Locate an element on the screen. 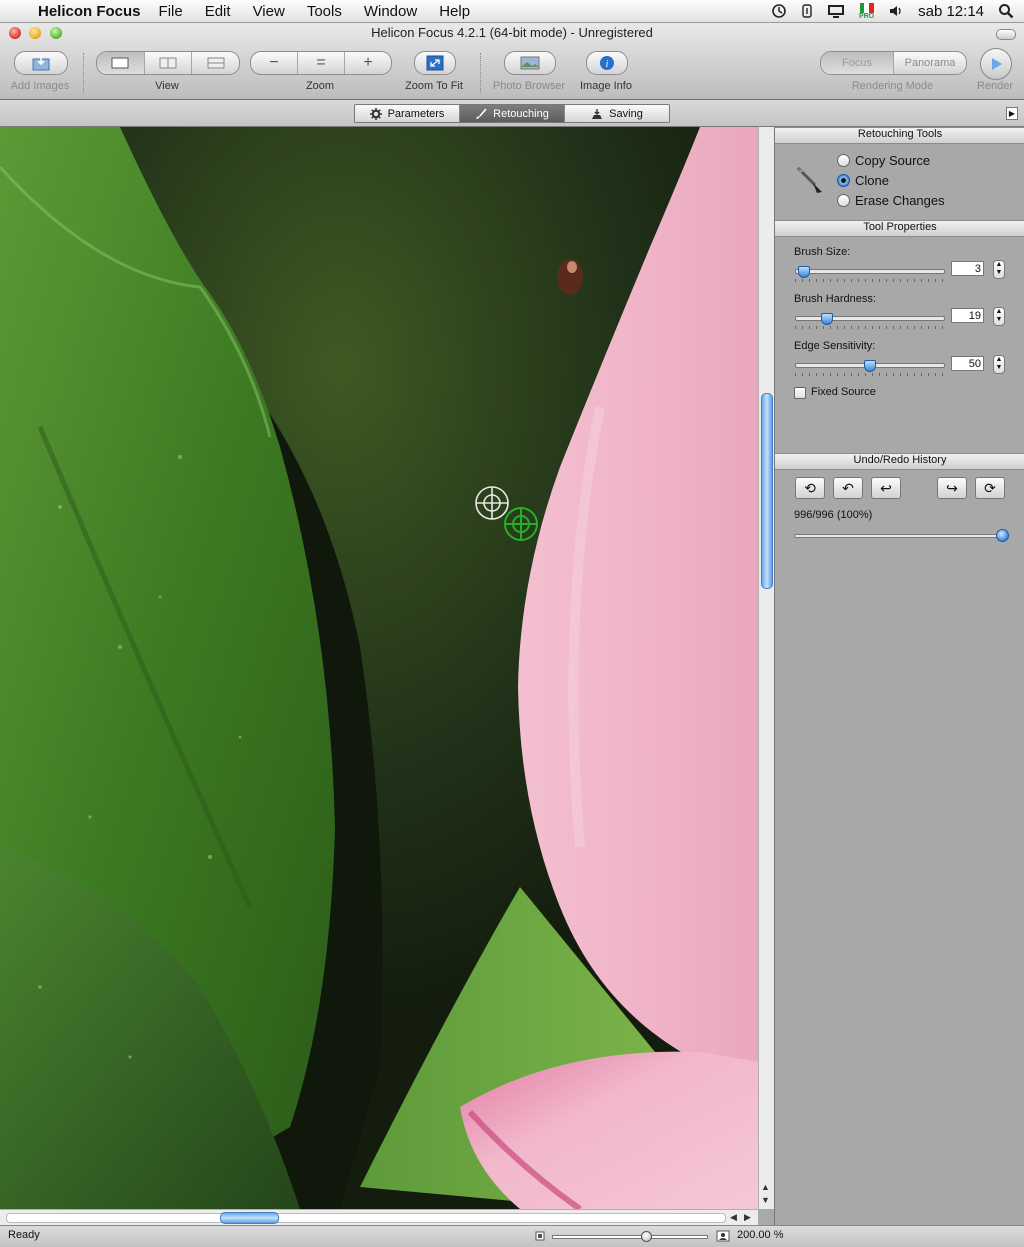  input-flag-icon: PRO is located at coordinates (866, 11).